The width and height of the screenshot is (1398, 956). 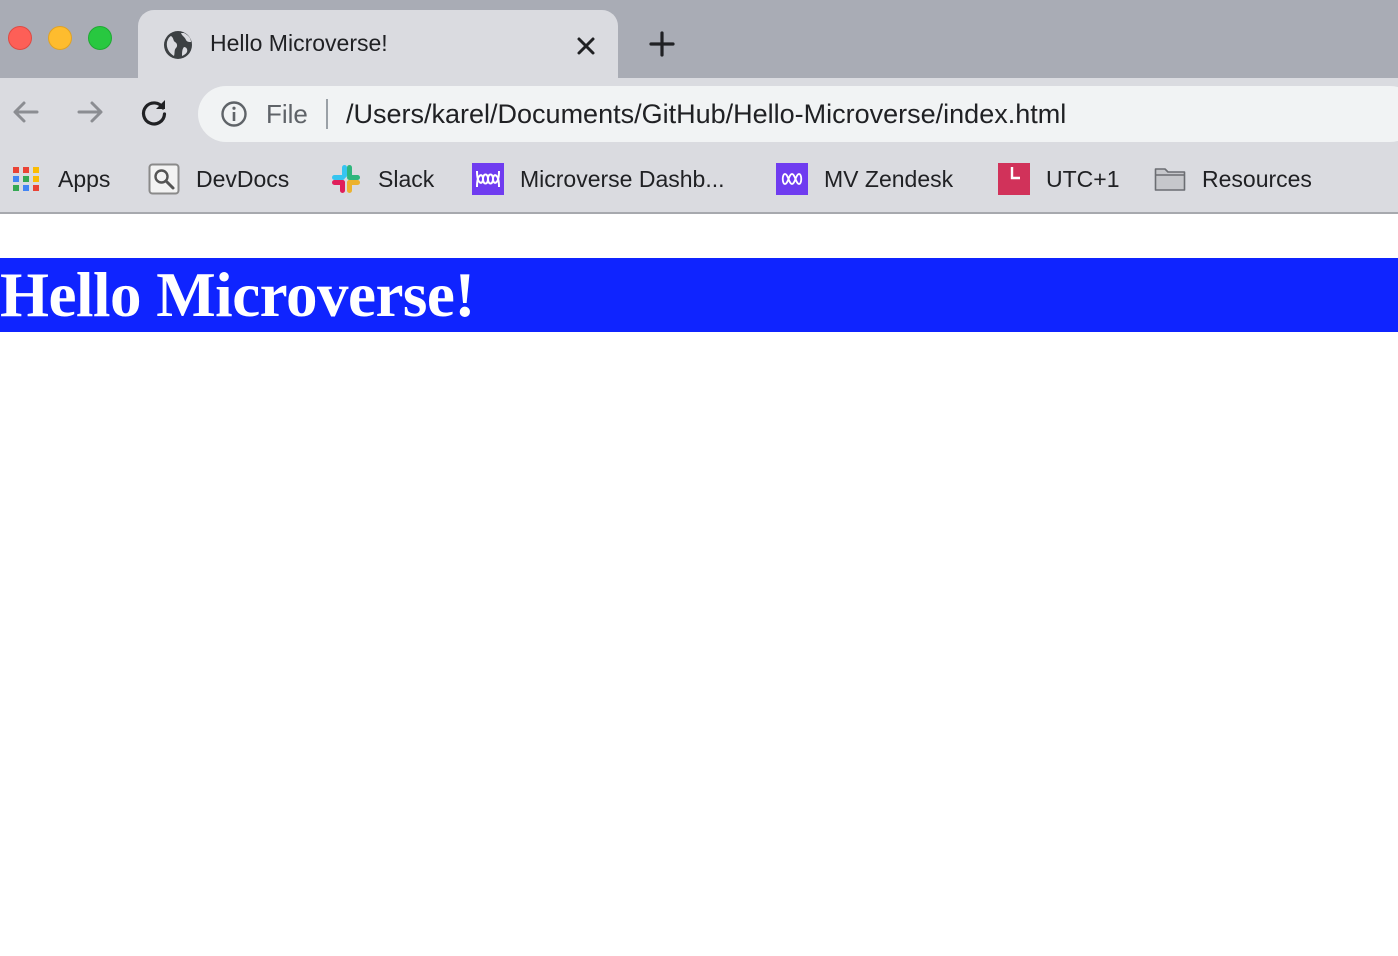 I want to click on new-tab-icon, so click(x=662, y=44).